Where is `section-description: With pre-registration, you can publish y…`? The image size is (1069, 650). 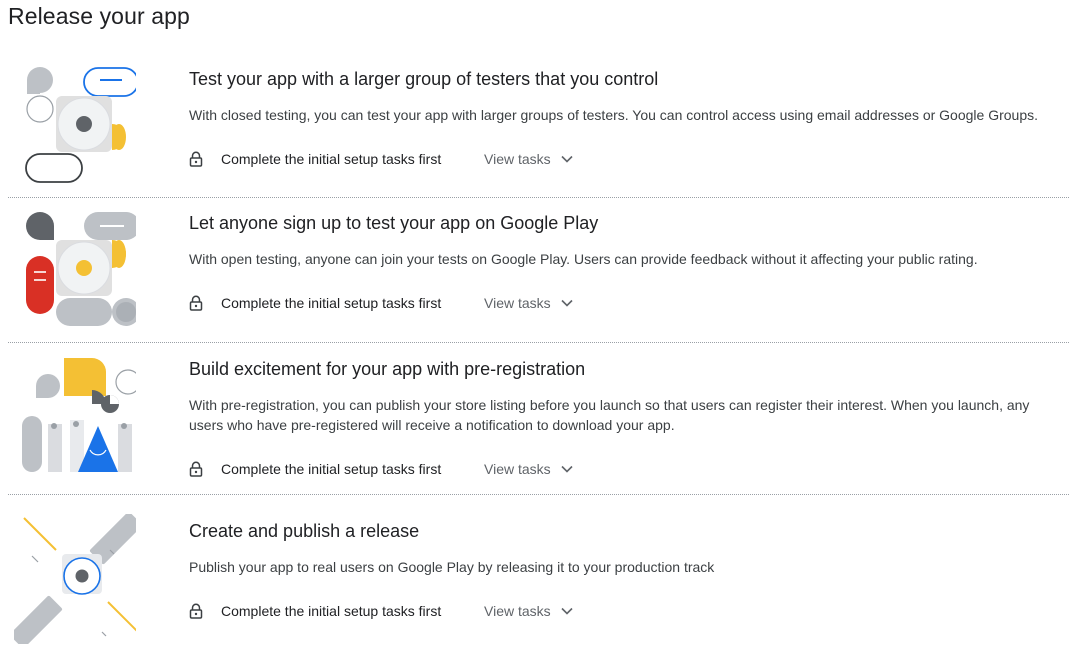 section-description: With pre-registration, you can publish y… is located at coordinates (609, 415).